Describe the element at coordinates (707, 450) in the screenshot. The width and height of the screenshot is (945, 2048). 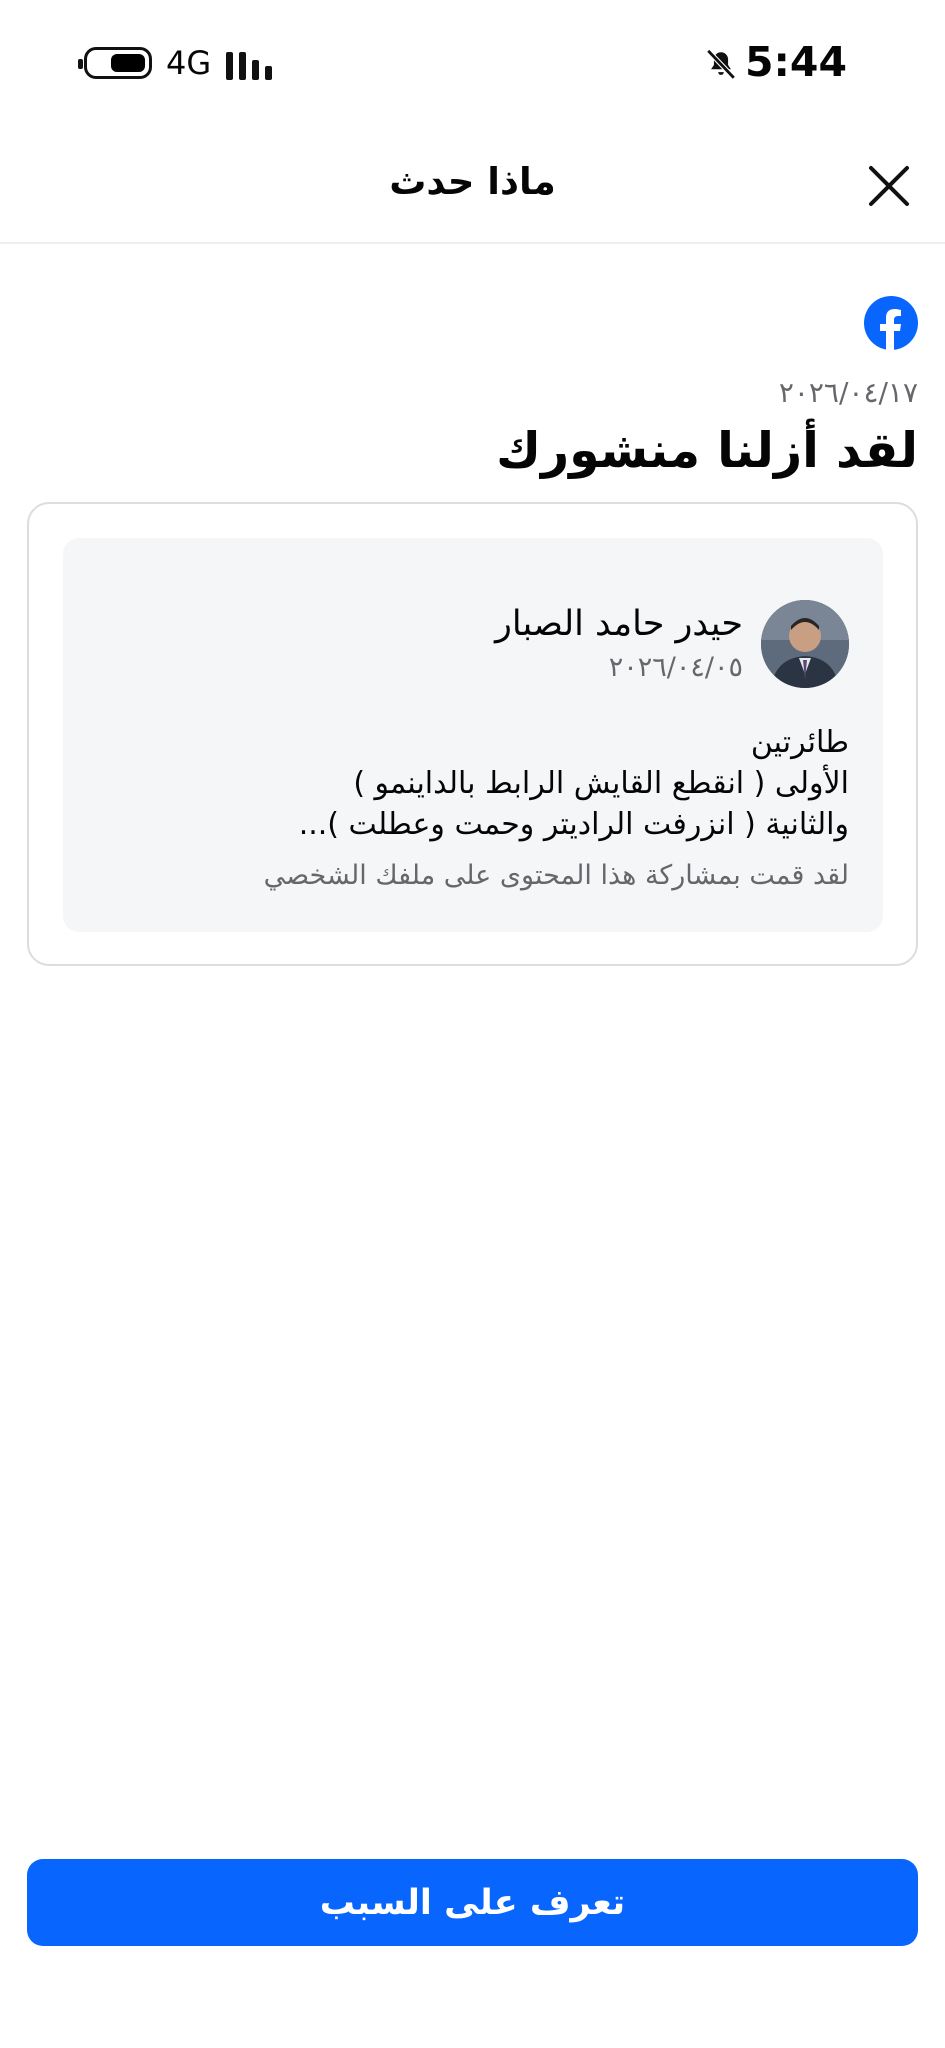
I see `notice-title: لقد أزلنا منشورك` at that location.